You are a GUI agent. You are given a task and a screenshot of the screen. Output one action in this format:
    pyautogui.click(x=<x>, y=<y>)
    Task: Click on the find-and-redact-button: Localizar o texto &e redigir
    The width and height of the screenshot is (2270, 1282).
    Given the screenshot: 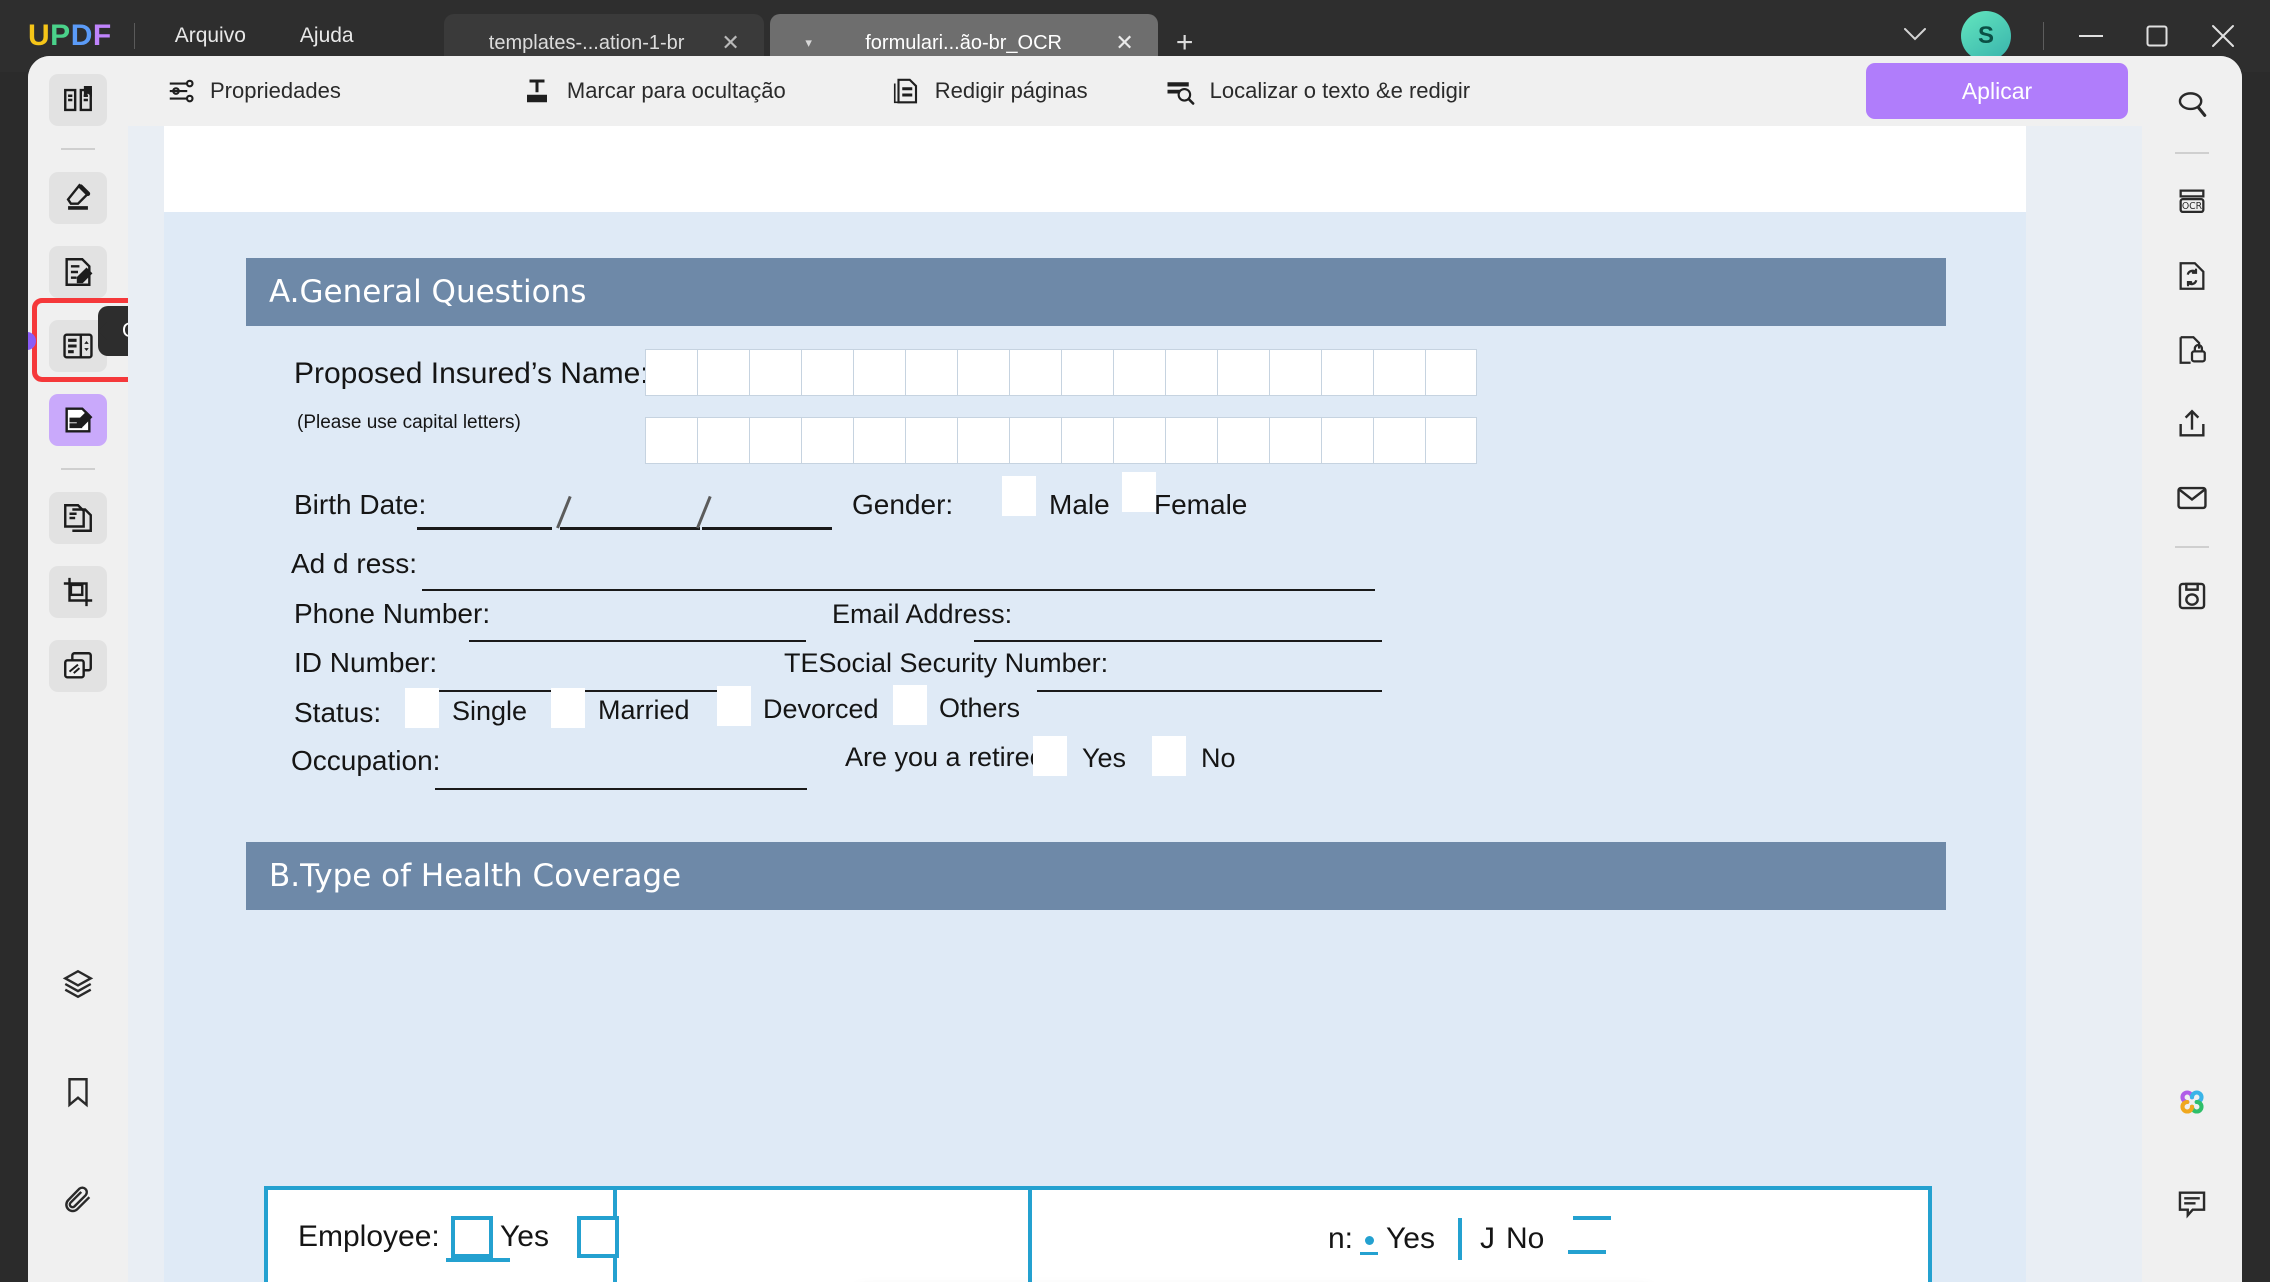 What is the action you would take?
    pyautogui.click(x=1317, y=91)
    